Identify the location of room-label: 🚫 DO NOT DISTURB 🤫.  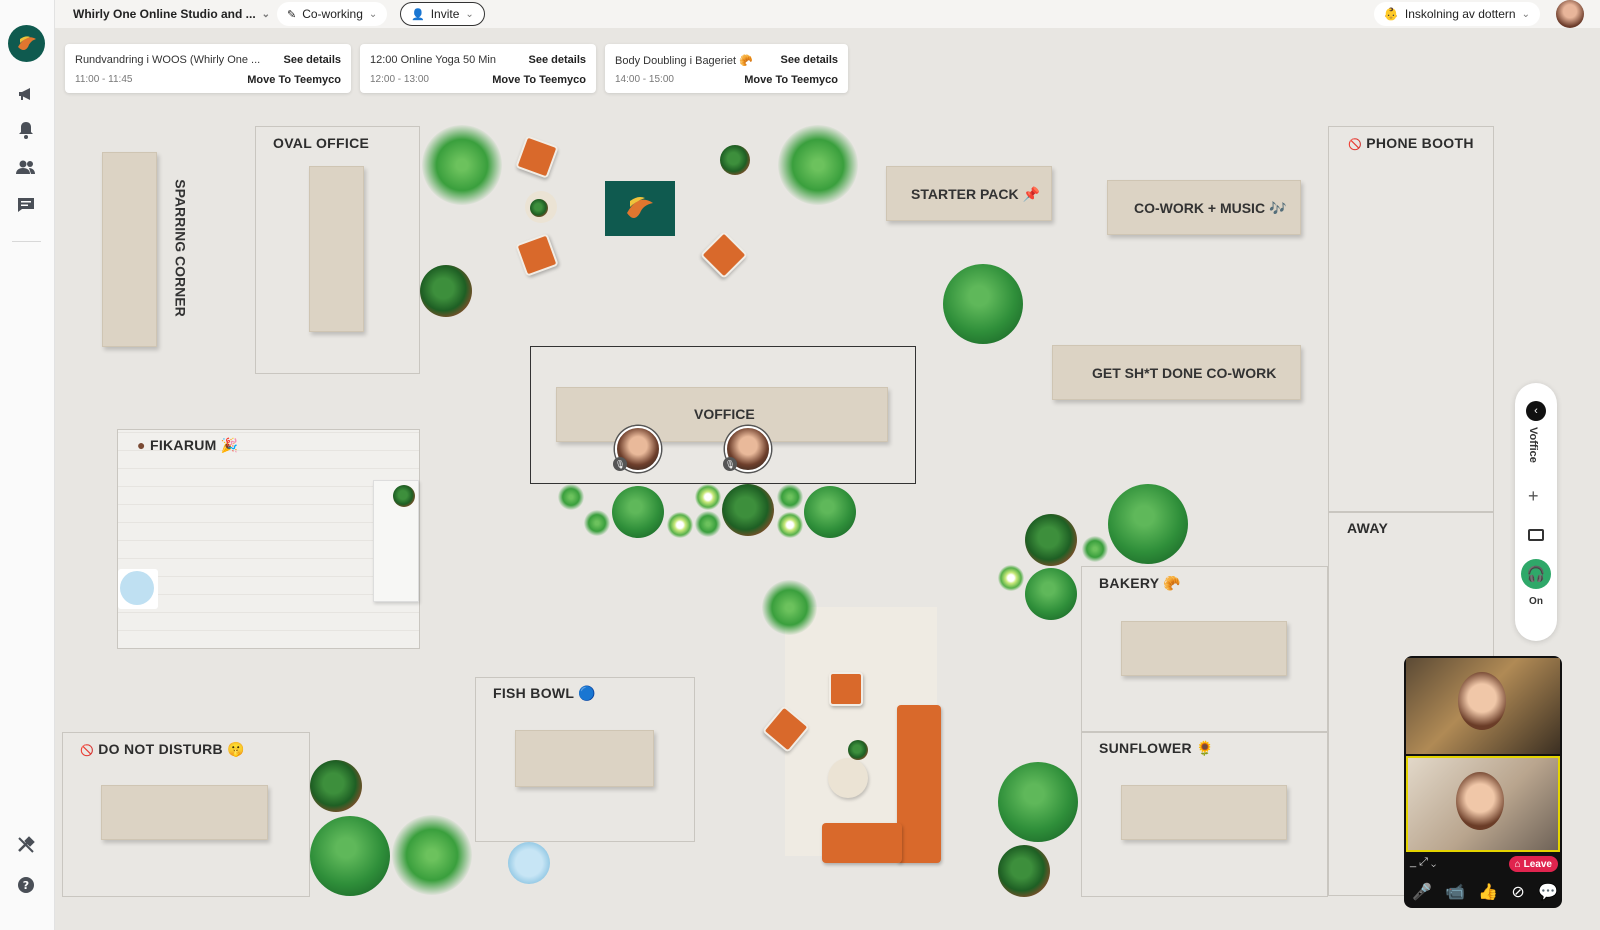
(162, 749).